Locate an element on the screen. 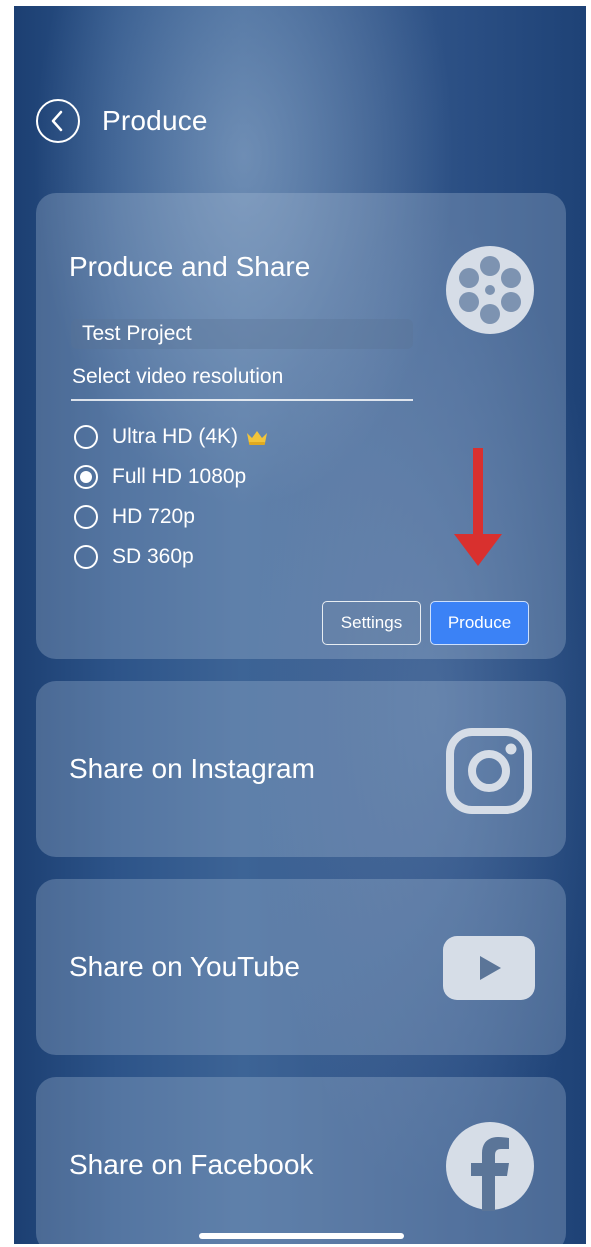  annotation-arrow-icon is located at coordinates (478, 507).